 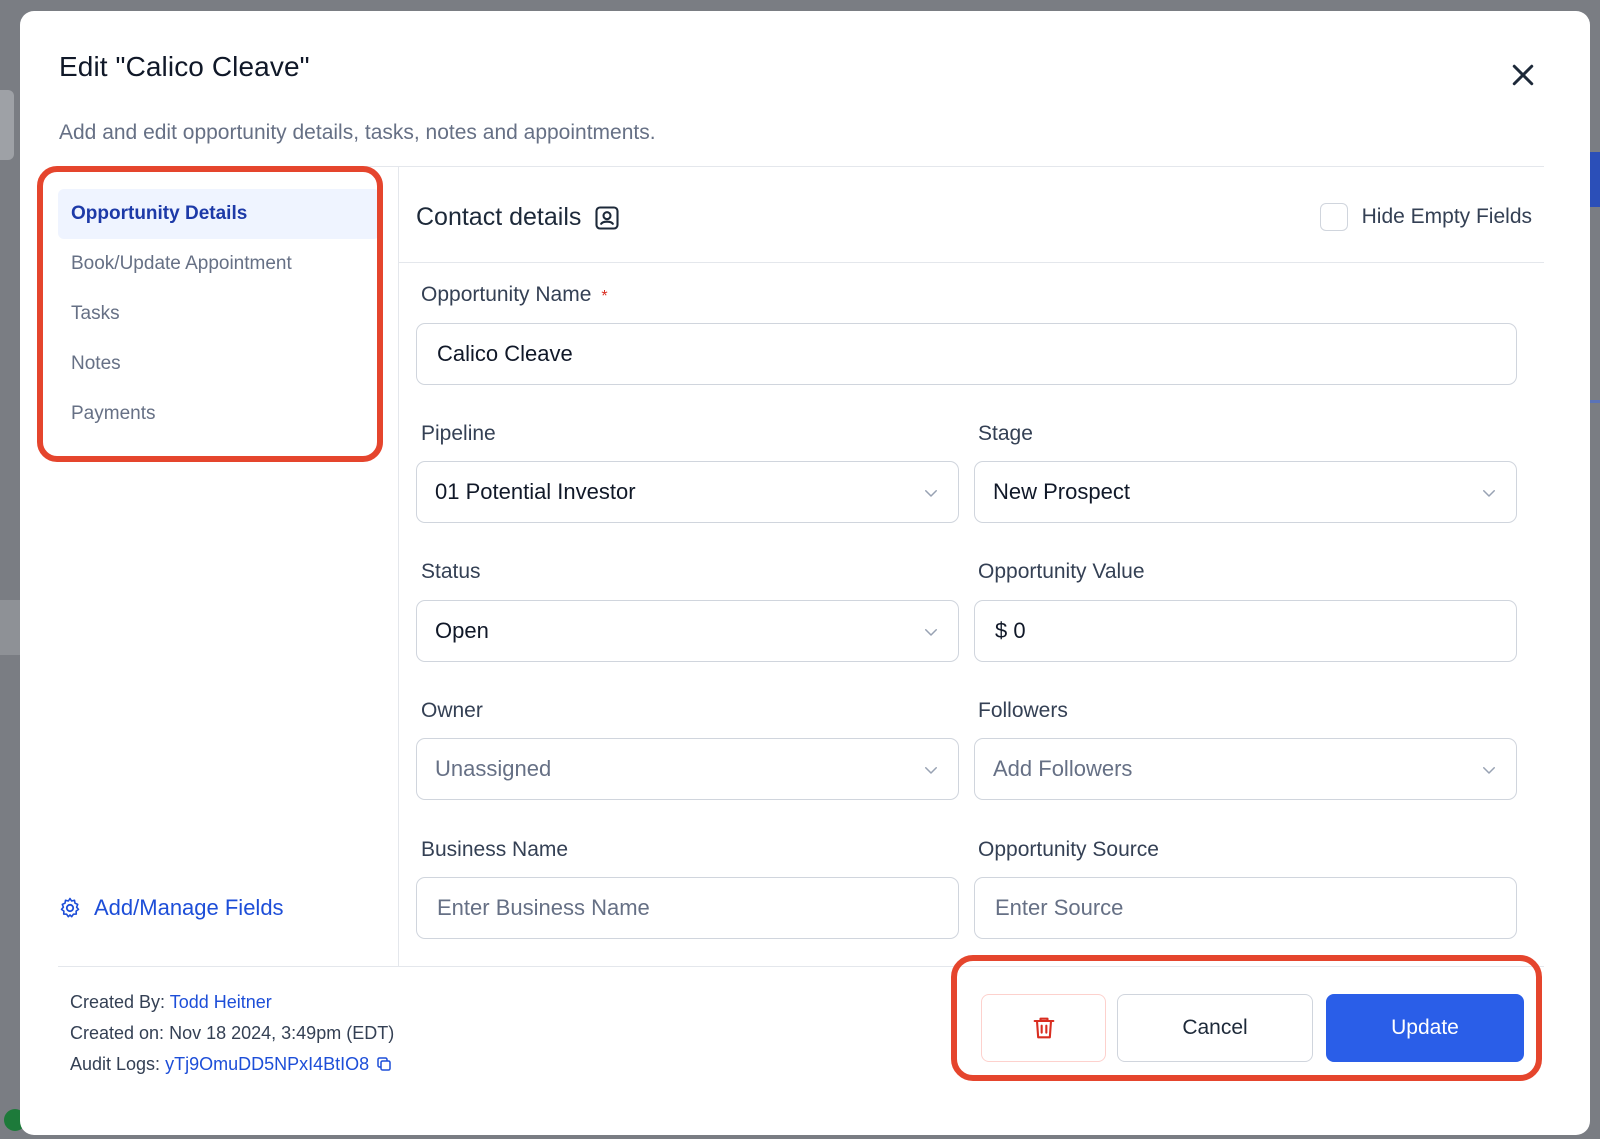 What do you see at coordinates (267, 1064) in the screenshot?
I see `audit-logs-link: yTj9OmuDD5NPxI4BtIO8` at bounding box center [267, 1064].